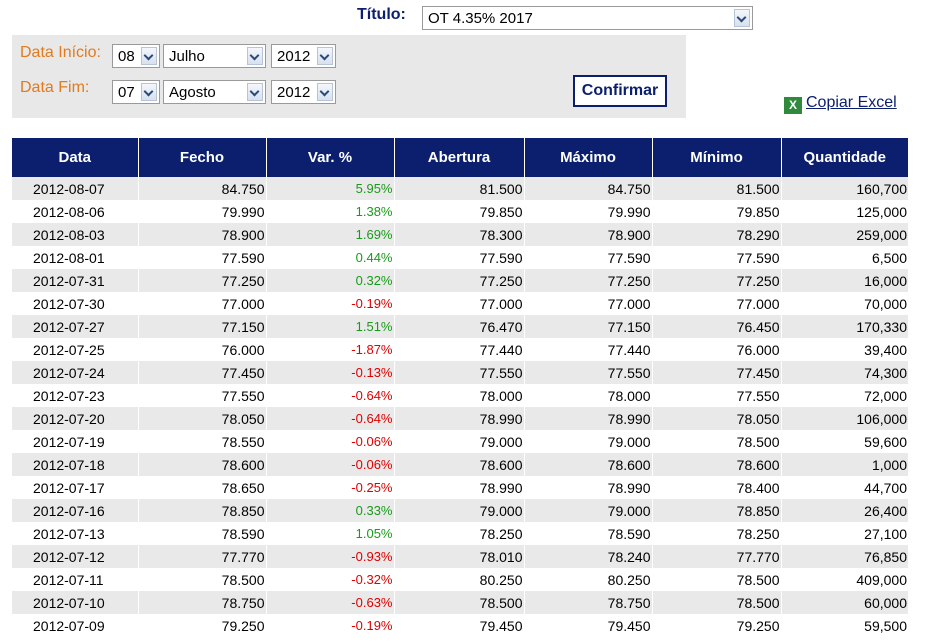  I want to click on cell-quantidade: 259,000, so click(844, 234).